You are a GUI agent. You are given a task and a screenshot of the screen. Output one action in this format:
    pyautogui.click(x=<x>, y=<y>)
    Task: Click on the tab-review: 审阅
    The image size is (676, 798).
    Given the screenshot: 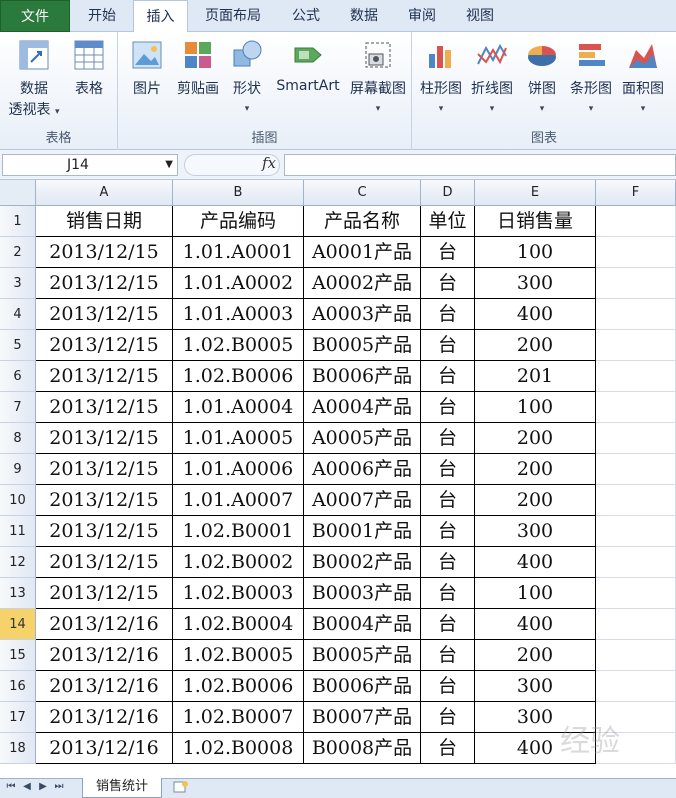 What is the action you would take?
    pyautogui.click(x=422, y=16)
    